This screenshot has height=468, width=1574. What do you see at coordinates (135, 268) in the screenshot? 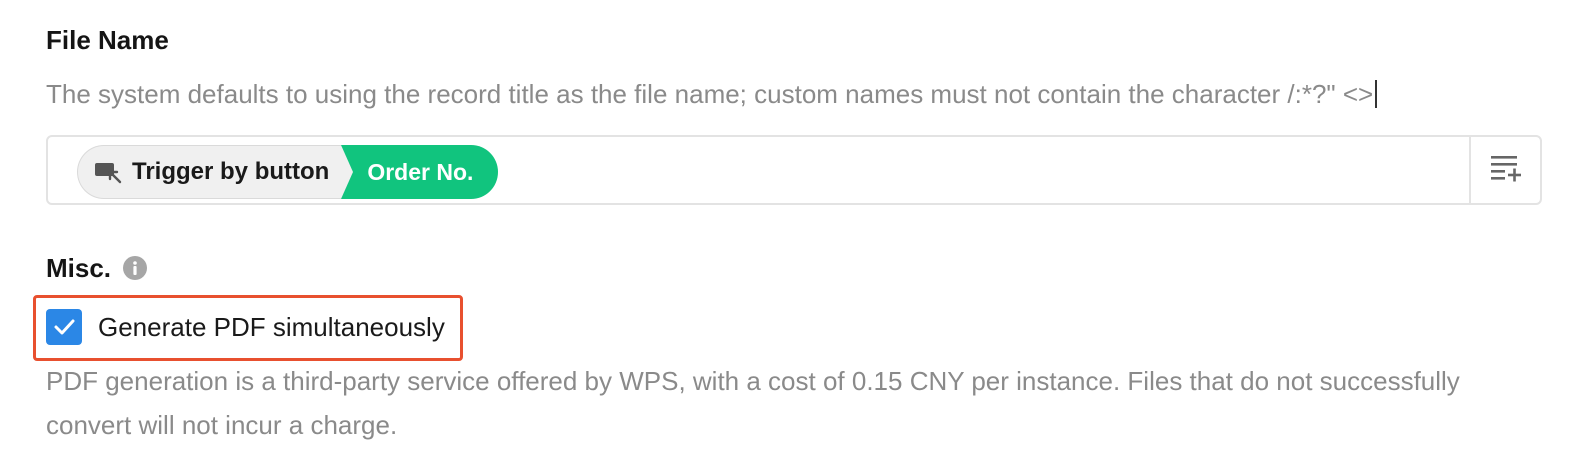
I see `info-icon` at bounding box center [135, 268].